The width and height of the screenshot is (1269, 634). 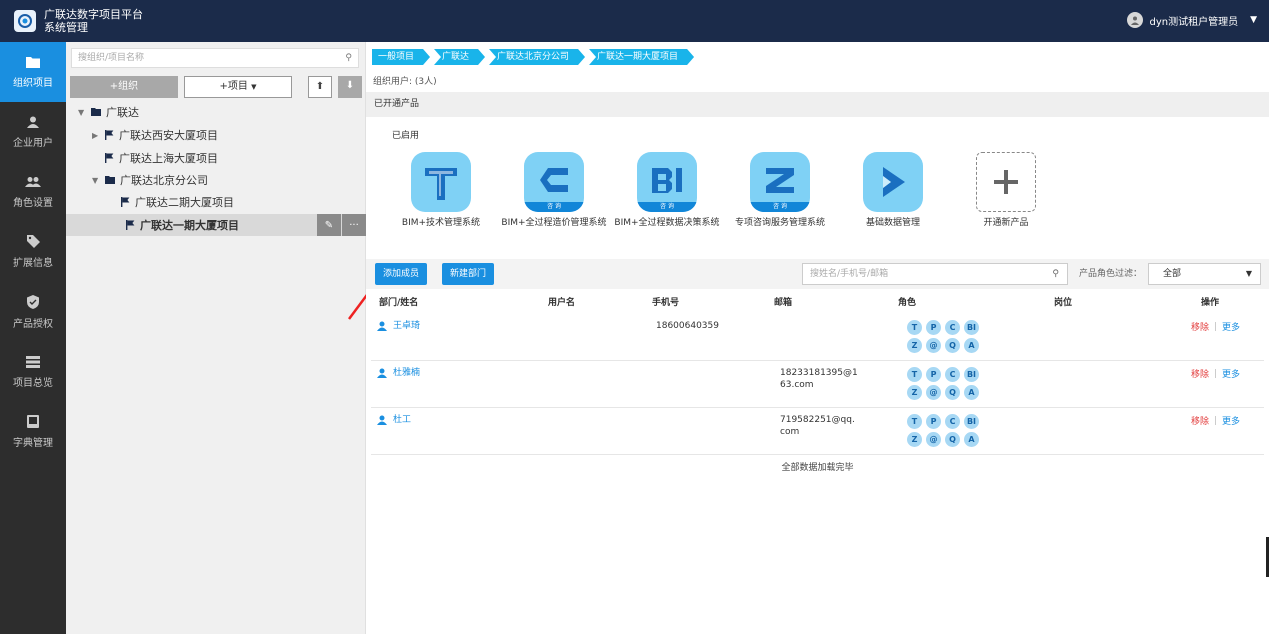 I want to click on nav-item-project-overview: 项目总览, so click(x=33, y=372).